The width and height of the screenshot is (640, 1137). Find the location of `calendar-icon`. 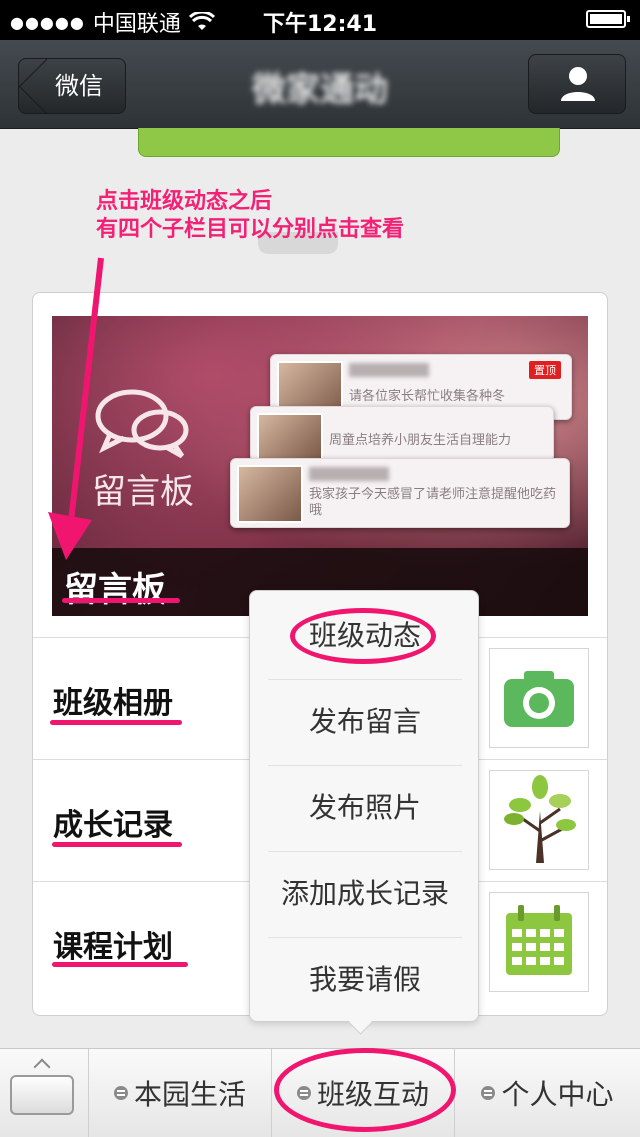

calendar-icon is located at coordinates (539, 942).